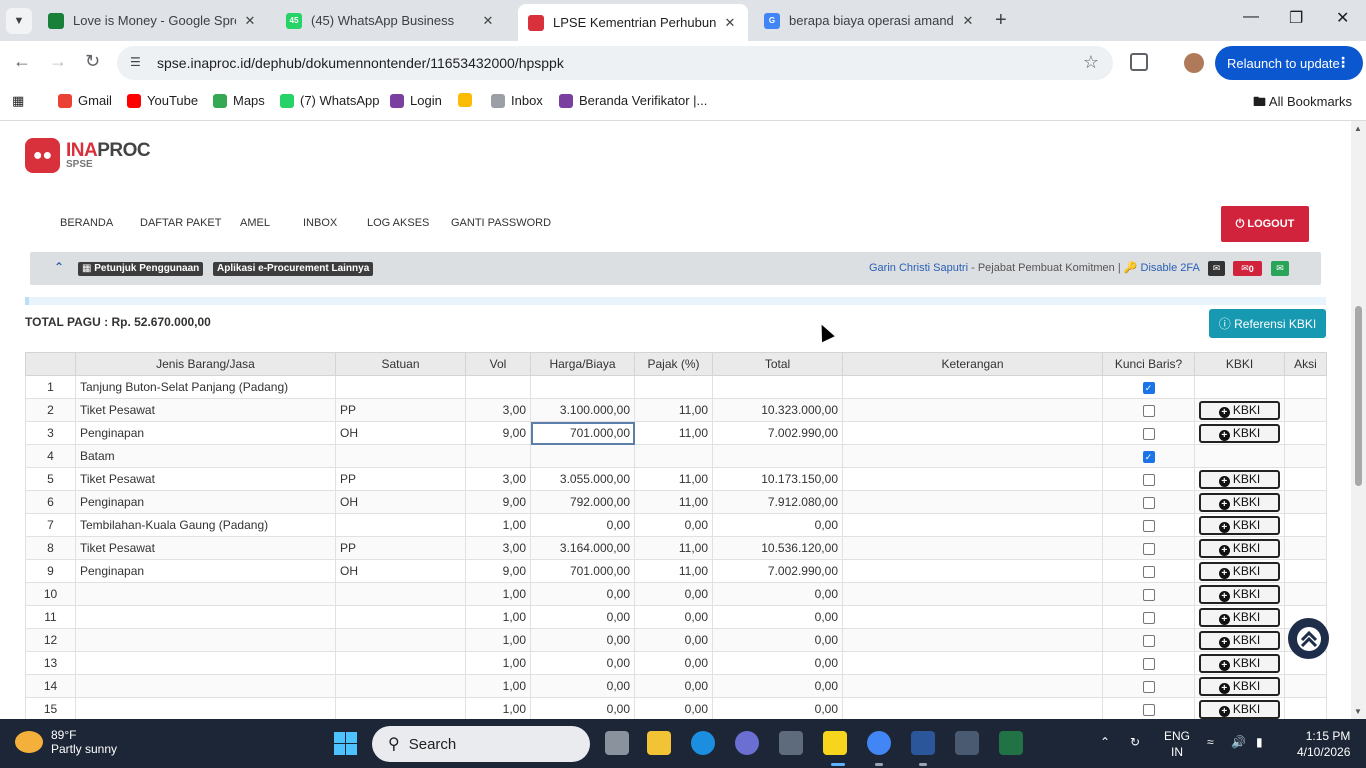 The height and width of the screenshot is (768, 1366). I want to click on inaproc-logo: ●● INAPROC SPSE, so click(88, 155).